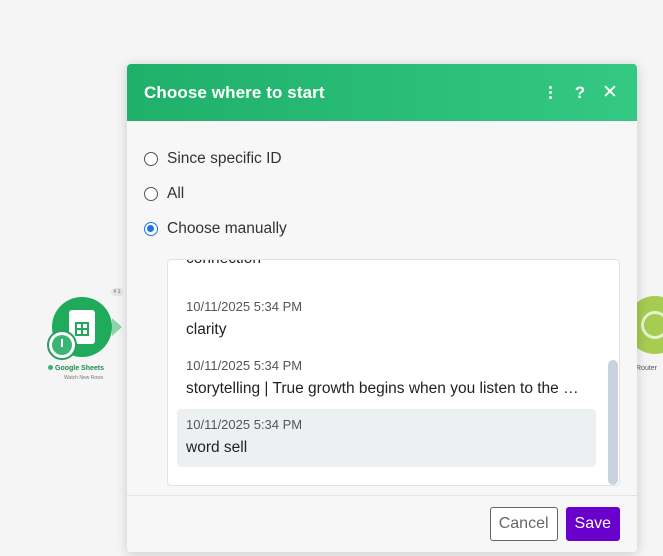  Describe the element at coordinates (62, 345) in the screenshot. I see `schedule-clock-icon` at that location.